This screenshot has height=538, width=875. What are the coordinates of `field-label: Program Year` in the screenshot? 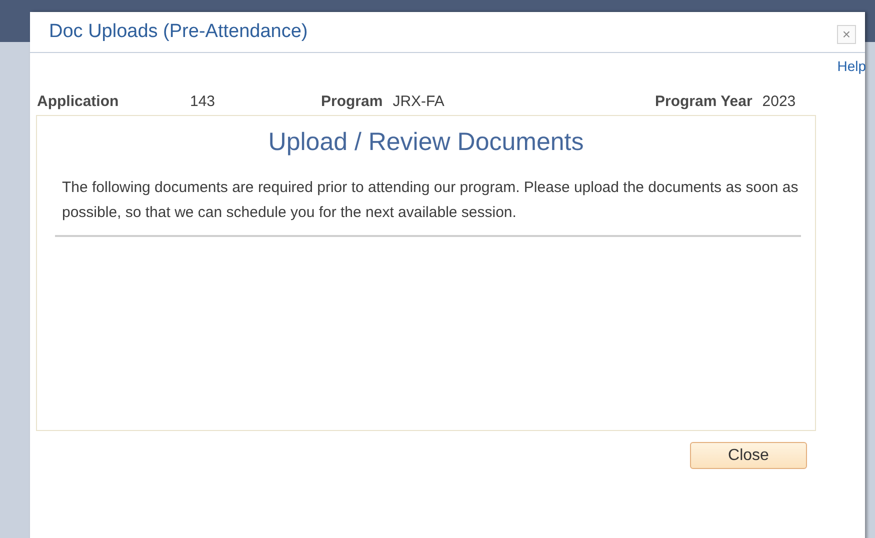 It's located at (703, 101).